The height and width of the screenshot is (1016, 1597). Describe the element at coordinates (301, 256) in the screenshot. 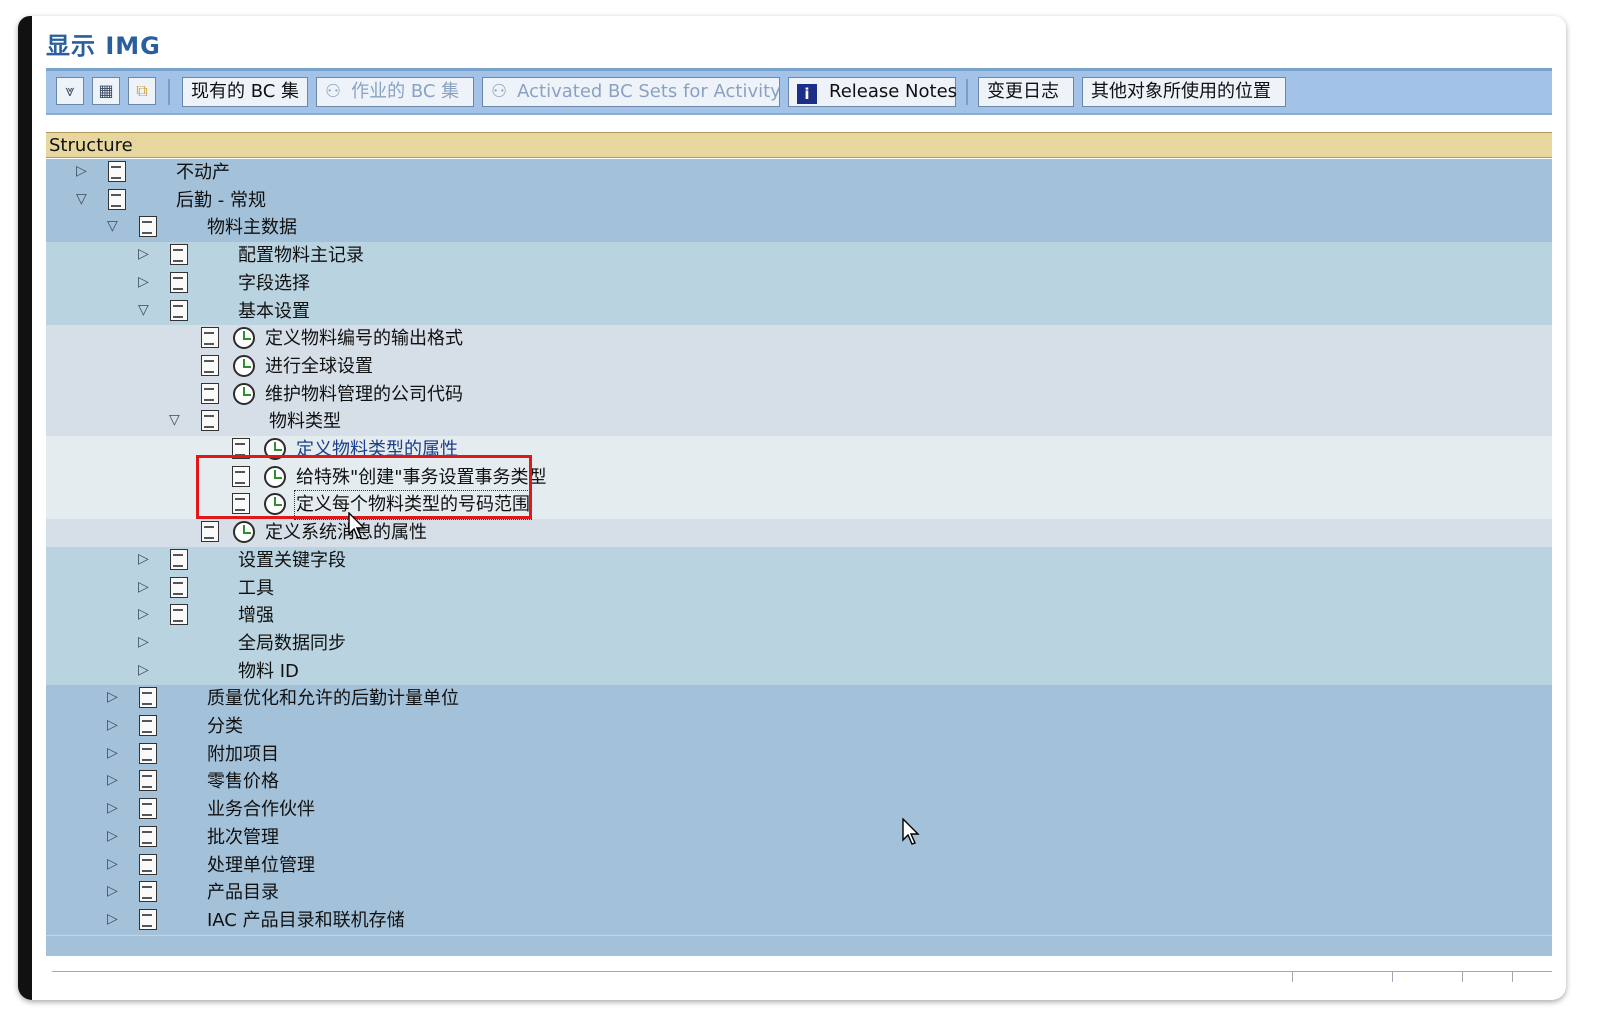

I see `tree-node-label: 配置物料主记录` at that location.